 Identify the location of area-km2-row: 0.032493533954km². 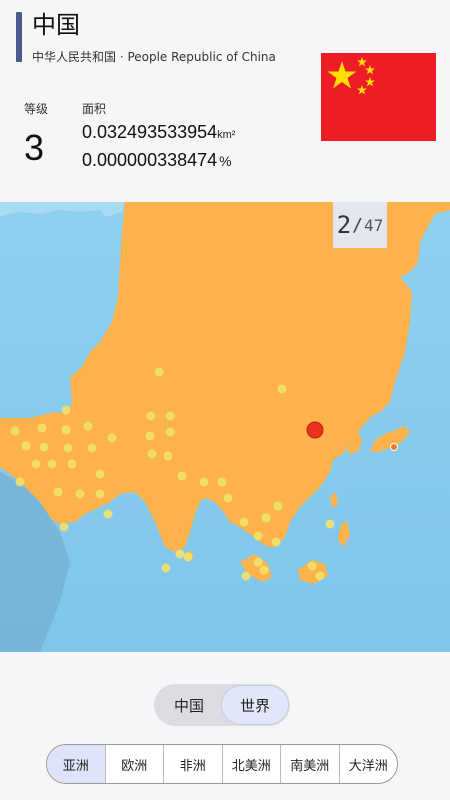
(158, 133).